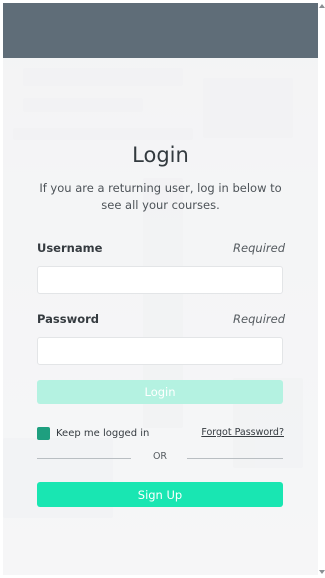 The height and width of the screenshot is (578, 325). I want to click on header-bar, so click(160, 30).